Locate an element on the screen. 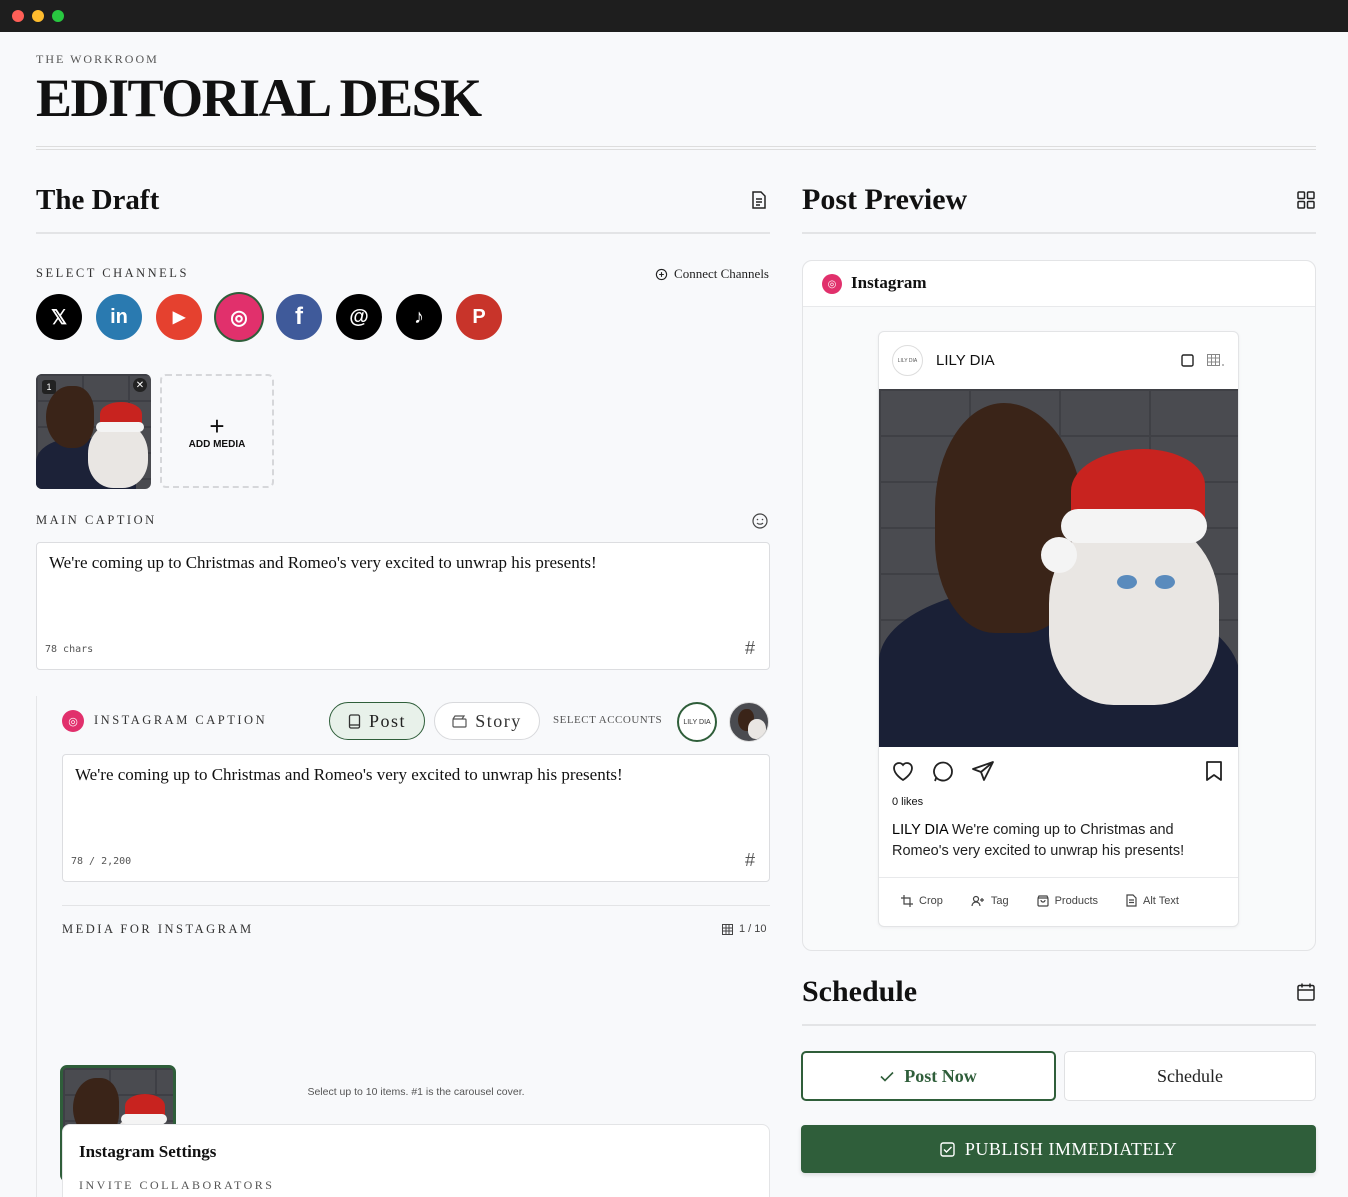 The width and height of the screenshot is (1348, 1197). page-title: EDITORIAL DESK is located at coordinates (259, 98).